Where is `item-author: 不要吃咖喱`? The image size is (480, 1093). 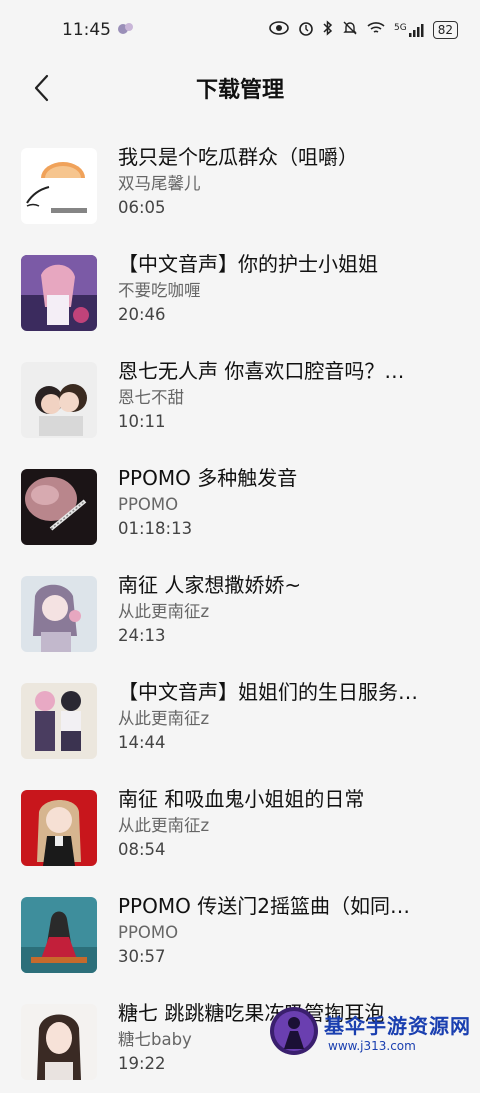
item-author: 不要吃咖喱 is located at coordinates (159, 290).